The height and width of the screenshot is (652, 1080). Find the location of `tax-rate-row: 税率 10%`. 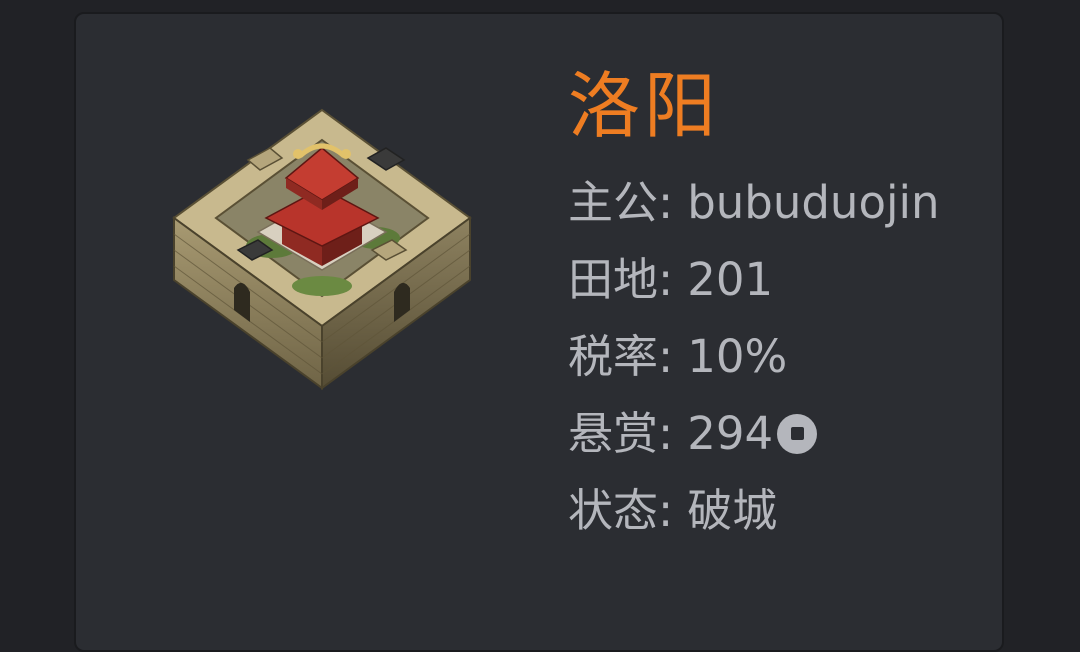

tax-rate-row: 税率 10% is located at coordinates (778, 356).